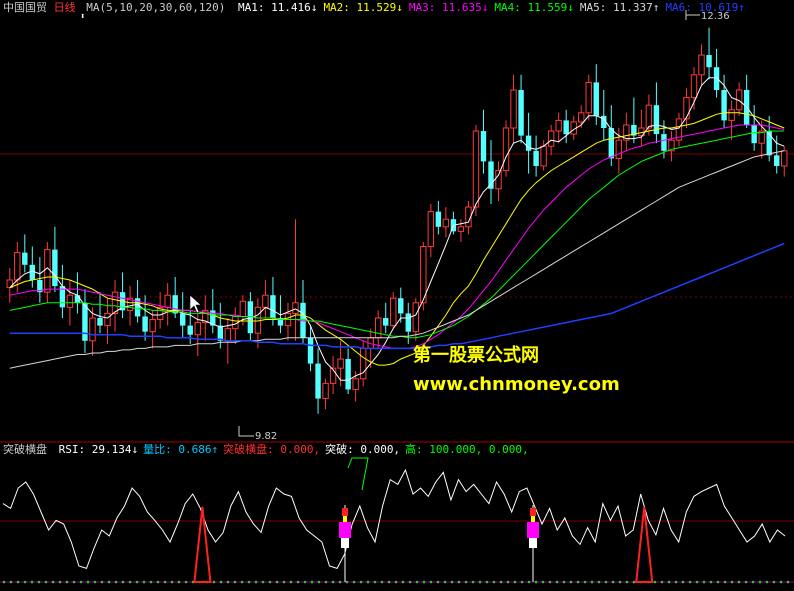 Image resolution: width=794 pixels, height=591 pixels. Describe the element at coordinates (448, 7) in the screenshot. I see `ma-value-3: MA3: 11.635↓` at that location.